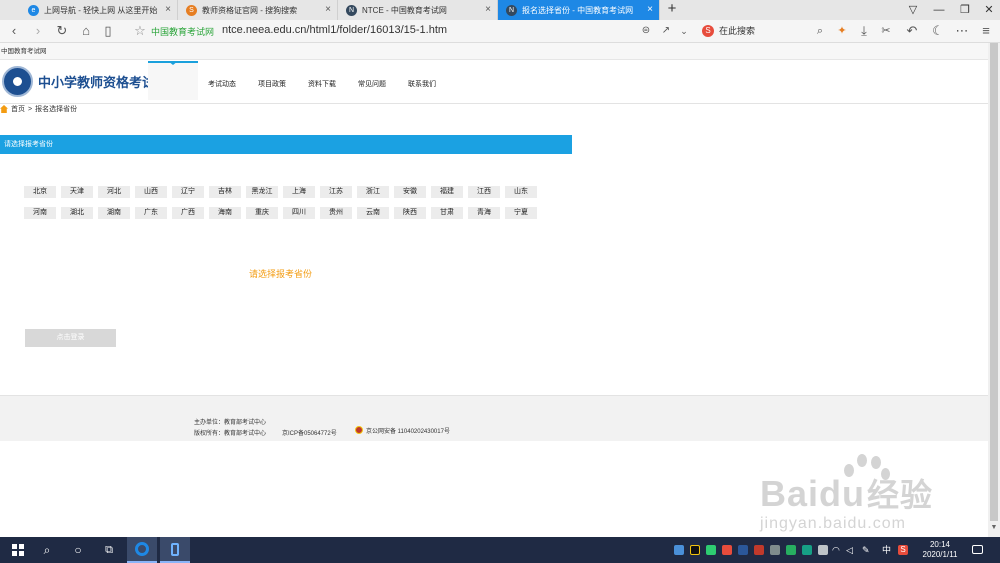 The height and width of the screenshot is (563, 1000). Describe the element at coordinates (410, 213) in the screenshot. I see `province-button: 陕西` at that location.